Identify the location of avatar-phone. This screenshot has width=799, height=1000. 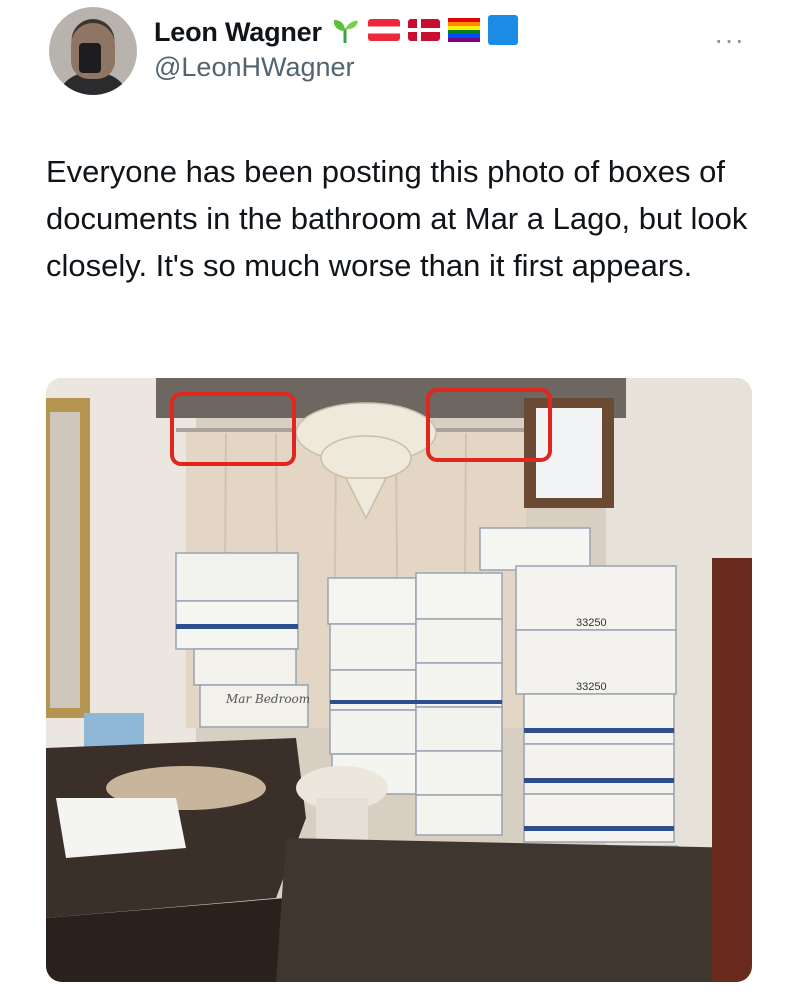
(90, 58).